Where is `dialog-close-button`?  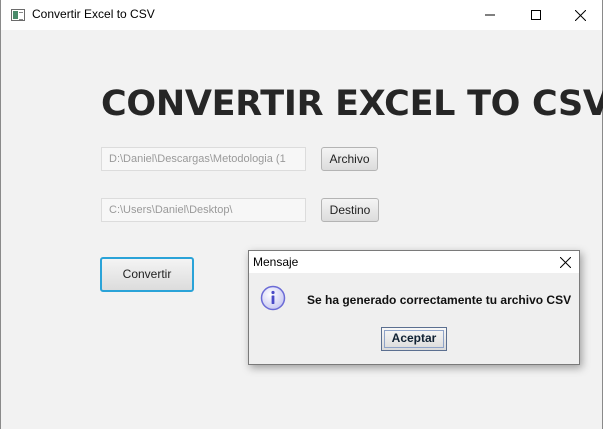 dialog-close-button is located at coordinates (565, 262).